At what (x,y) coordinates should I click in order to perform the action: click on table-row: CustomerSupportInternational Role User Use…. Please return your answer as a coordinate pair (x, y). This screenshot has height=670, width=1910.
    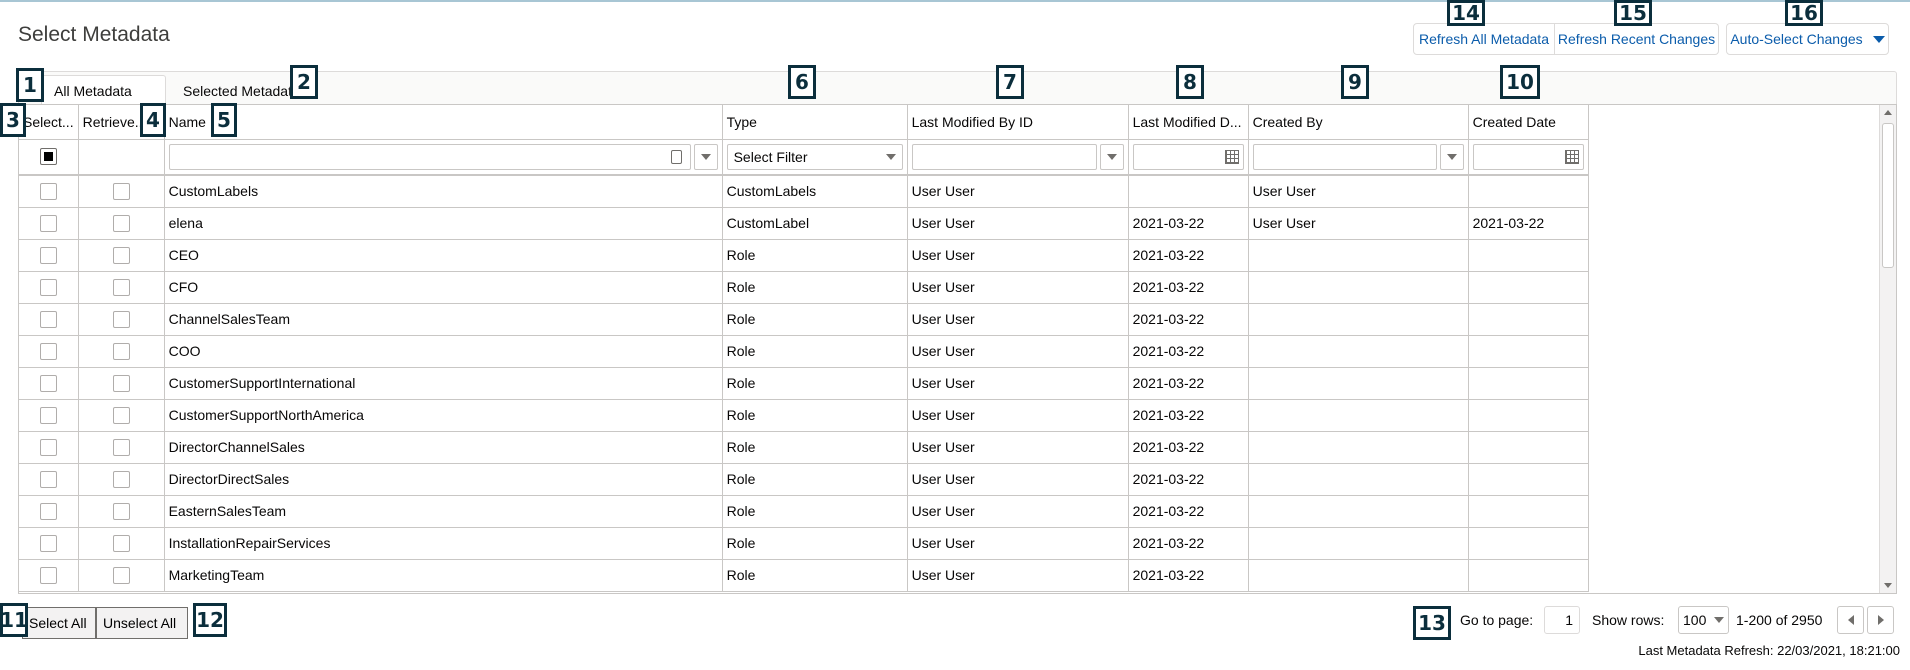
    Looking at the image, I should click on (804, 383).